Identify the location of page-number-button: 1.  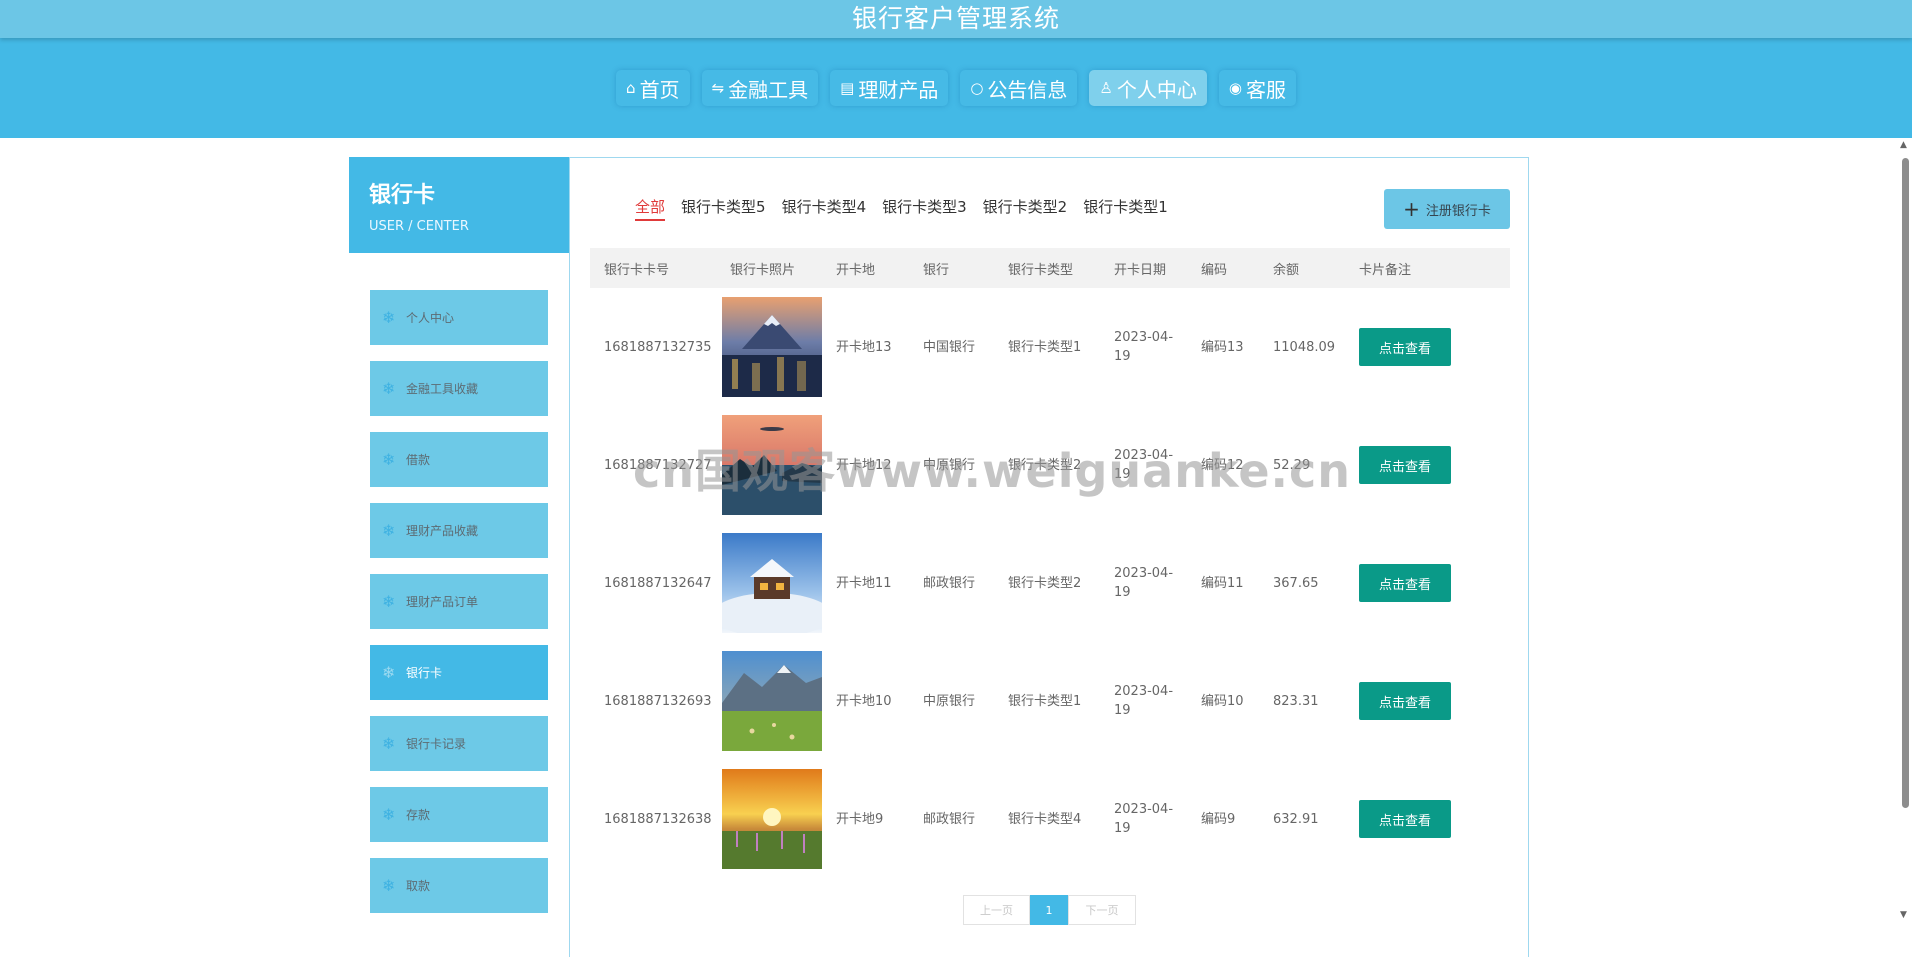
(1049, 910).